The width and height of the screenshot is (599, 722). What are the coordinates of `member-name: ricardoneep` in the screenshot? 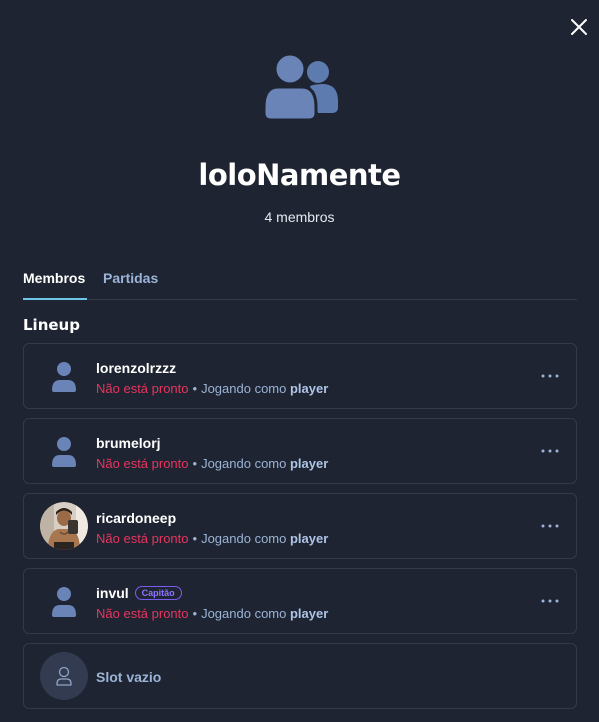 It's located at (136, 518).